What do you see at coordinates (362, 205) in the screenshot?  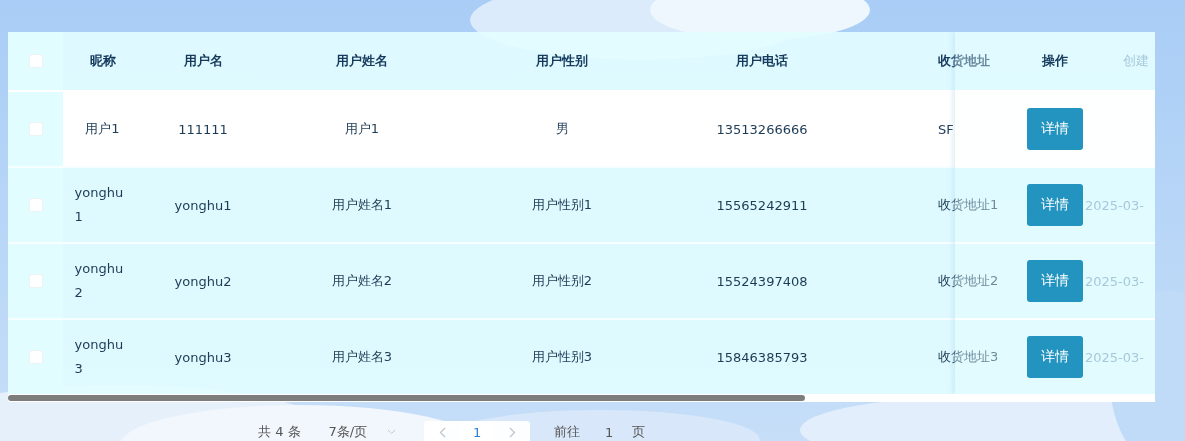 I see `table-cell: 用户姓名1` at bounding box center [362, 205].